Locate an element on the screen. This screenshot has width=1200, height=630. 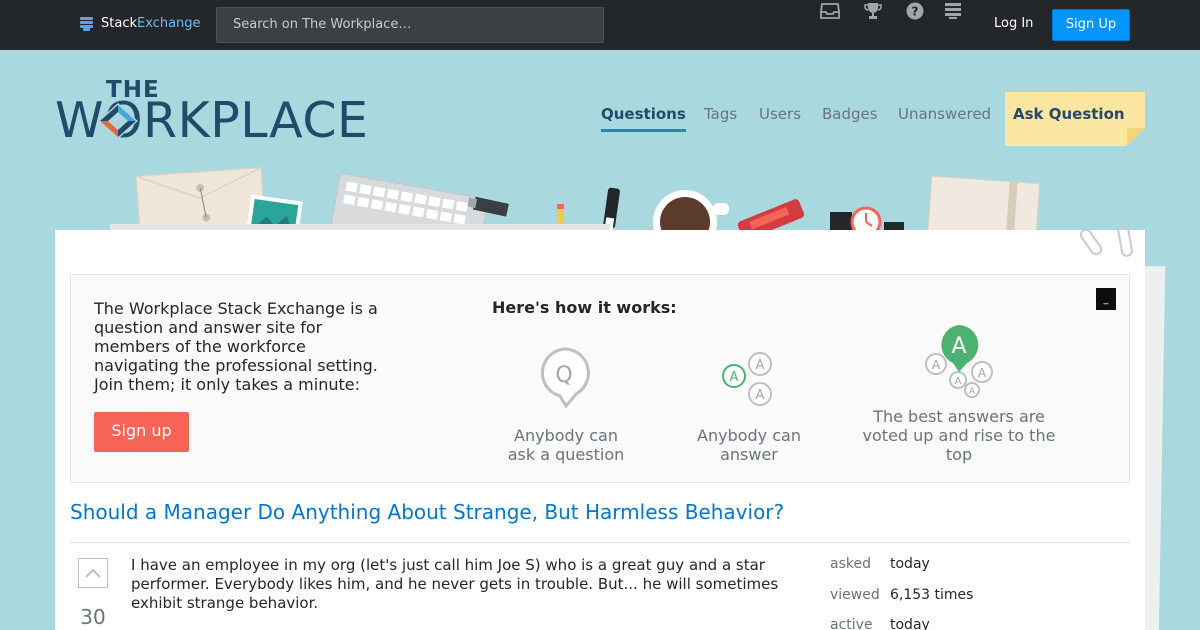
meta-asked-value: today is located at coordinates (910, 564).